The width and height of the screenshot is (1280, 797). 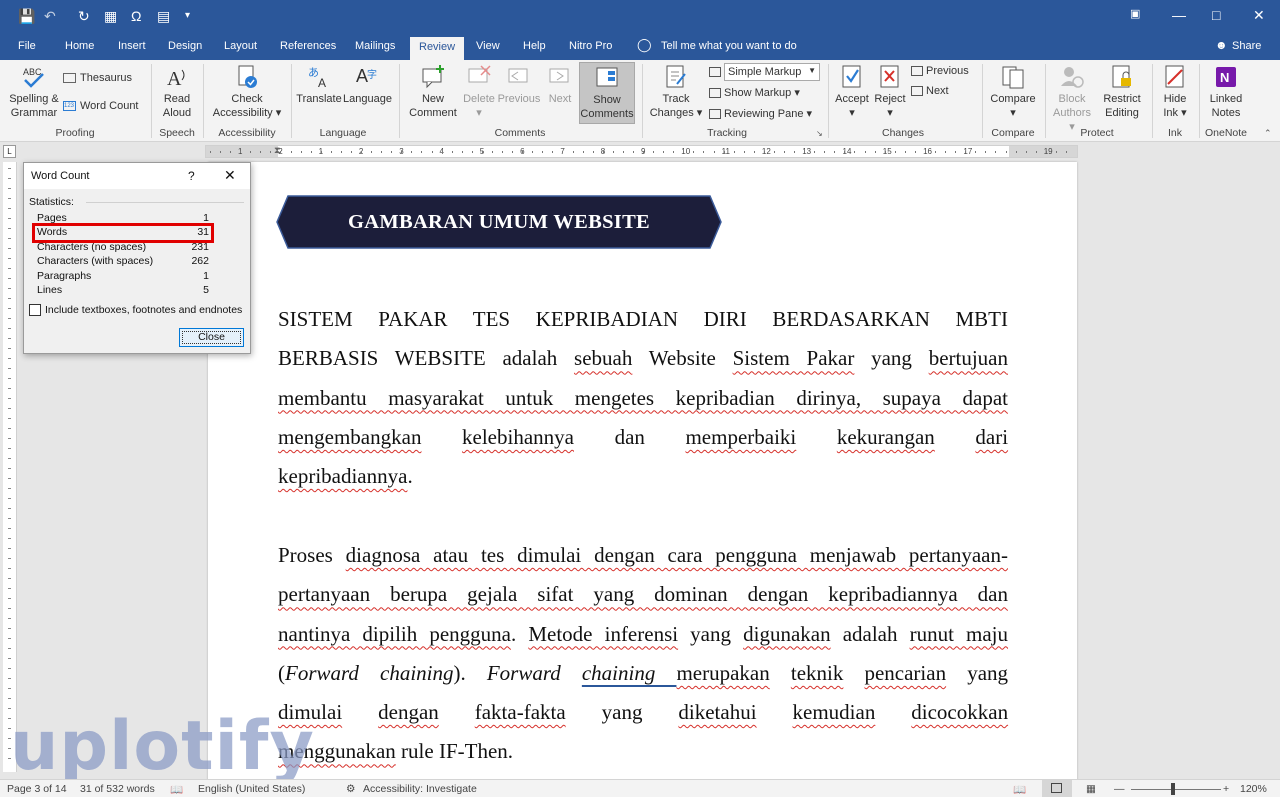 I want to click on restrict-editing-button: Restrict Editing, so click(x=1122, y=92).